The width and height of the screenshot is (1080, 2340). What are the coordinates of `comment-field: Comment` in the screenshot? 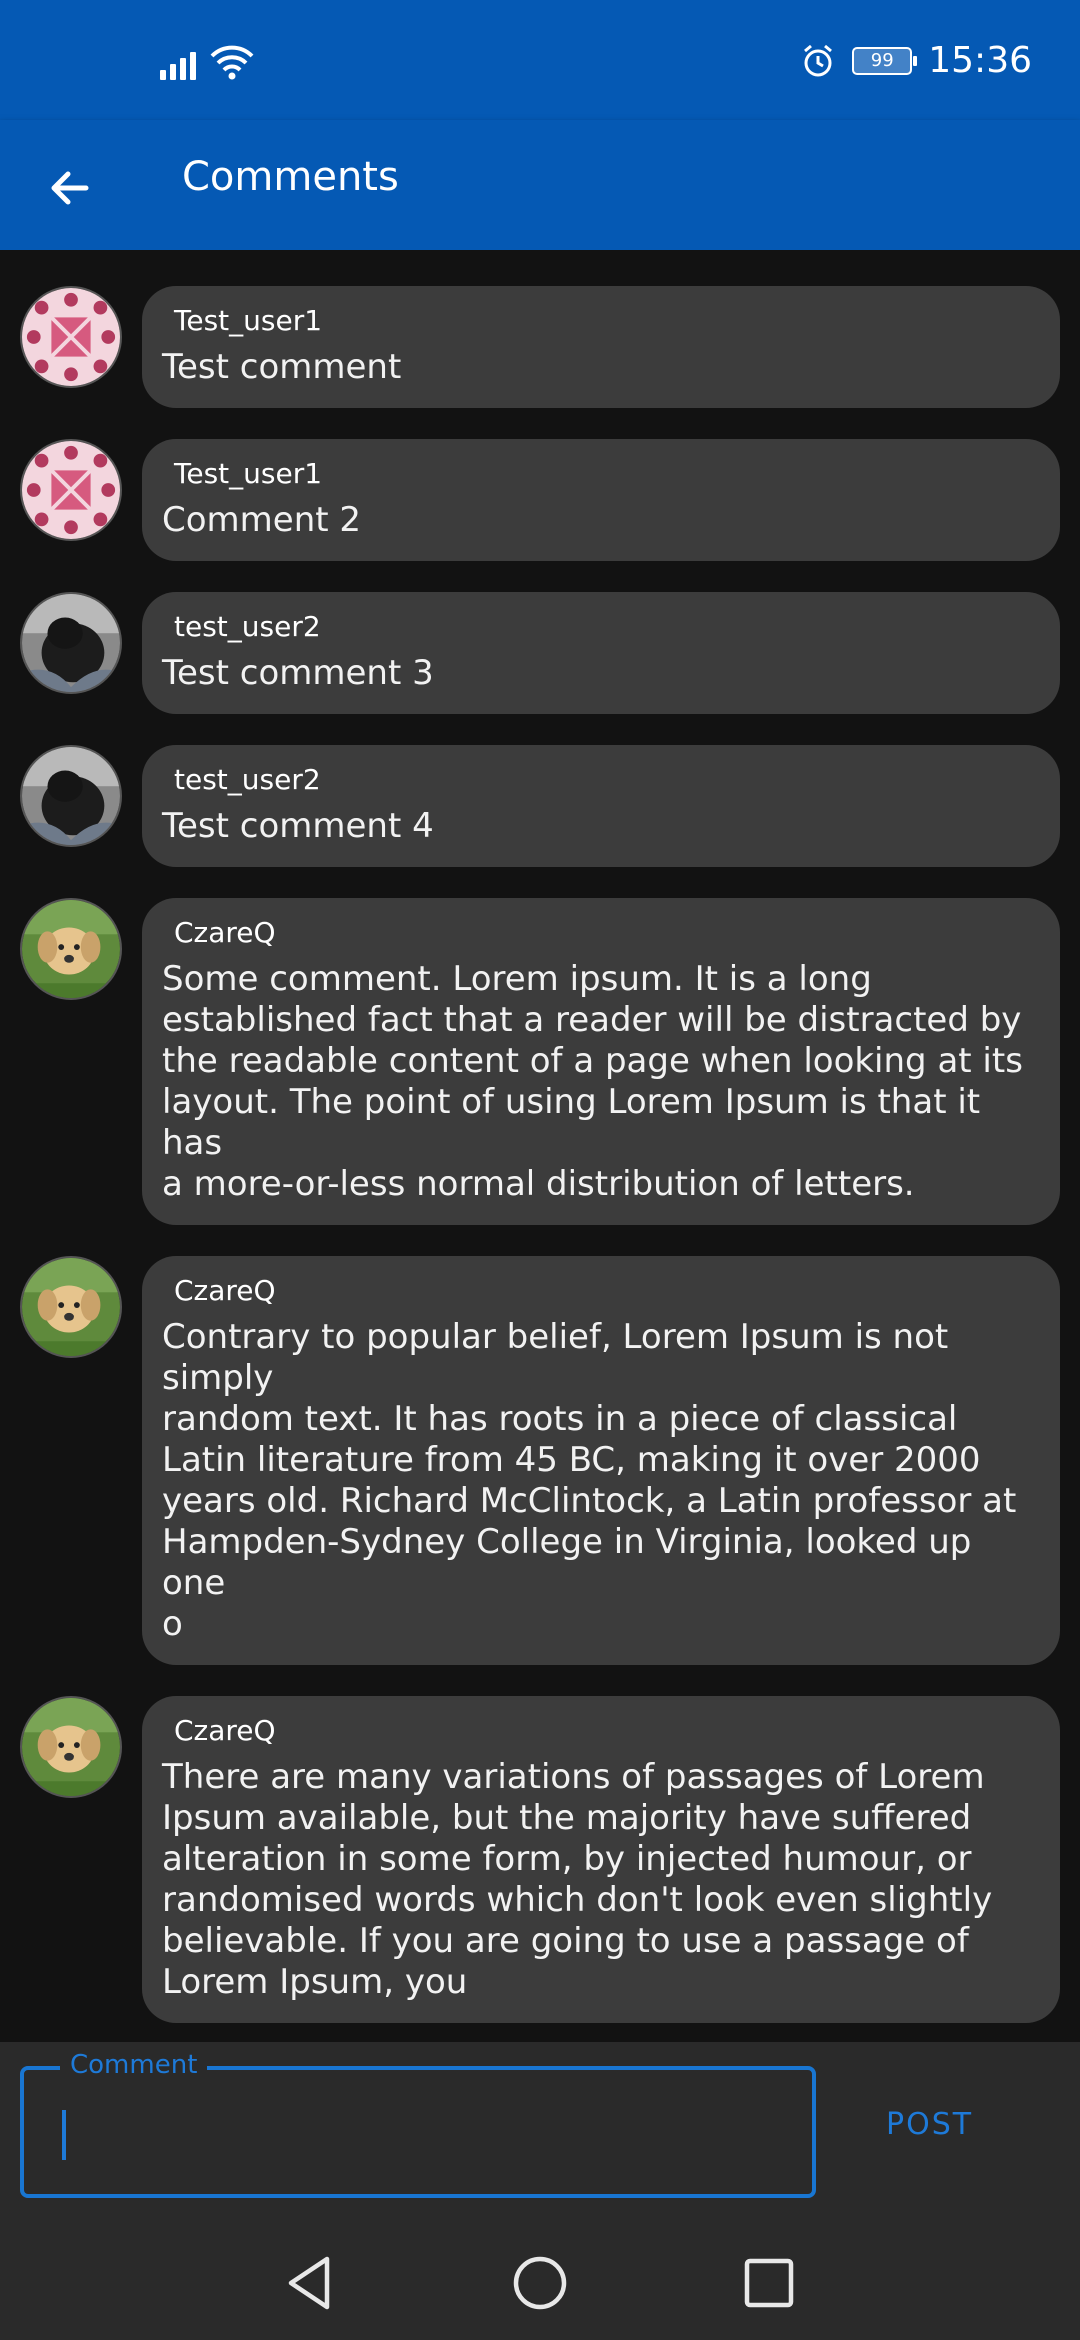 It's located at (418, 2124).